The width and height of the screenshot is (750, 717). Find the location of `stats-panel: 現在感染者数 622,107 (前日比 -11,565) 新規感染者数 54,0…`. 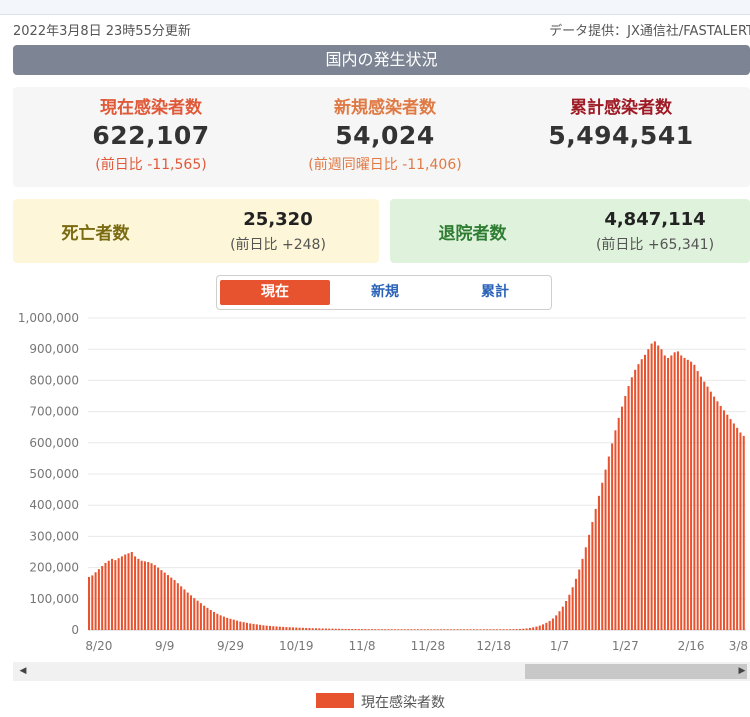

stats-panel: 現在感染者数 622,107 (前日比 -11,565) 新規感染者数 54,0… is located at coordinates (381, 137).